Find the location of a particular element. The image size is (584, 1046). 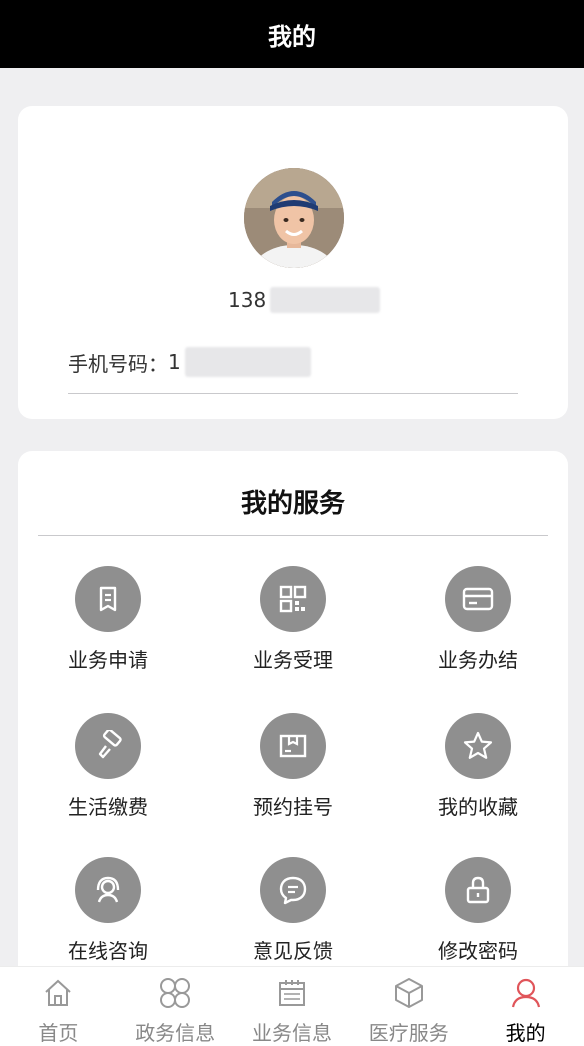

chat-bubble-icon is located at coordinates (293, 890).